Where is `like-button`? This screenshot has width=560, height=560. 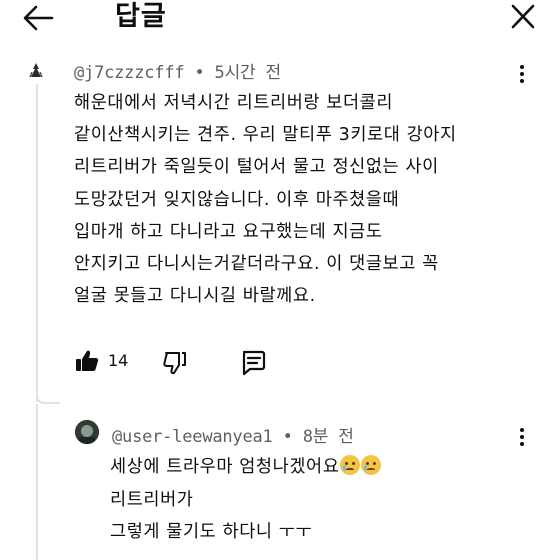 like-button is located at coordinates (87, 361).